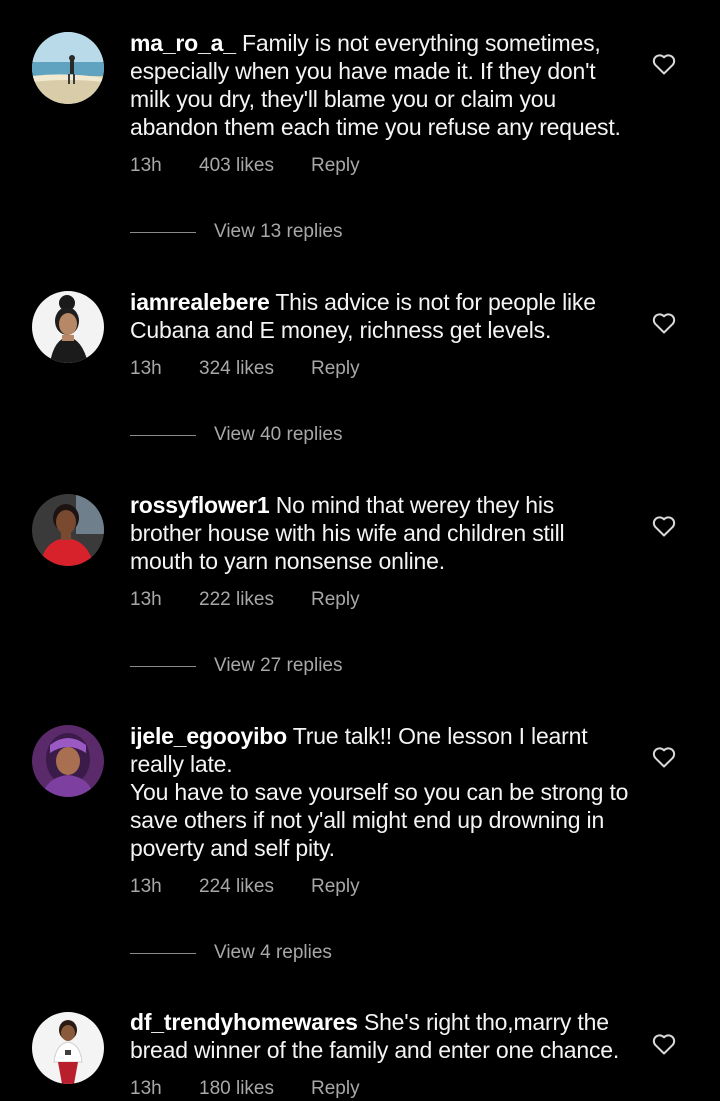 This screenshot has width=720, height=1101. Describe the element at coordinates (200, 505) in the screenshot. I see `comment-username: rossyflower1` at that location.